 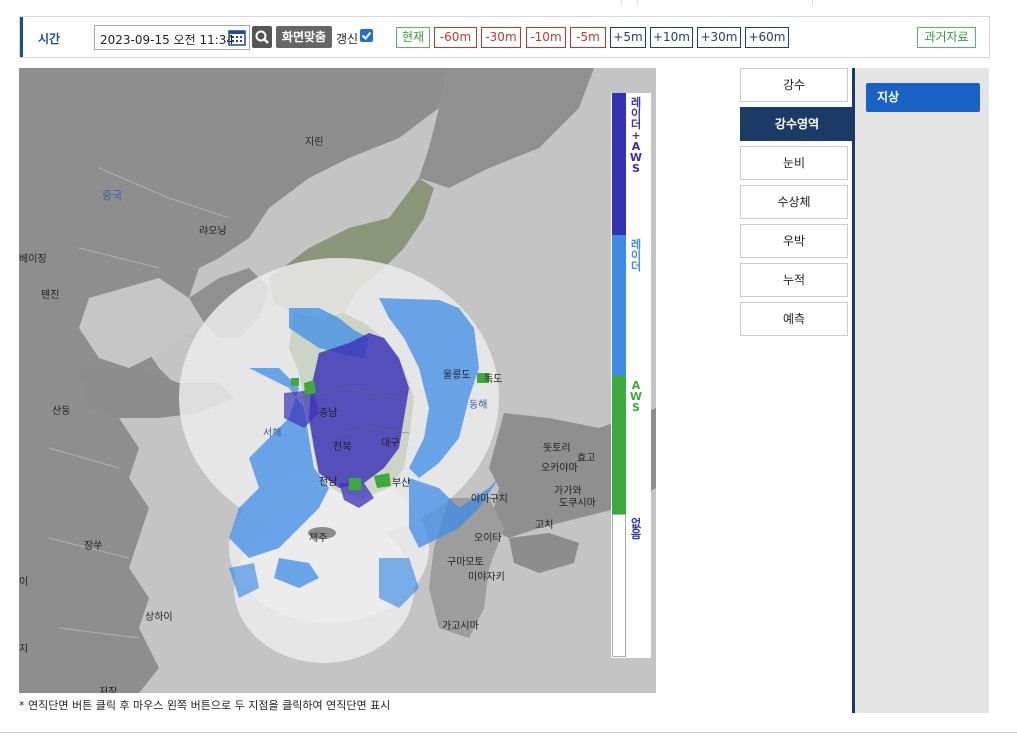 What do you see at coordinates (50, 295) in the screenshot?
I see `map-label-tianjin: 톈진` at bounding box center [50, 295].